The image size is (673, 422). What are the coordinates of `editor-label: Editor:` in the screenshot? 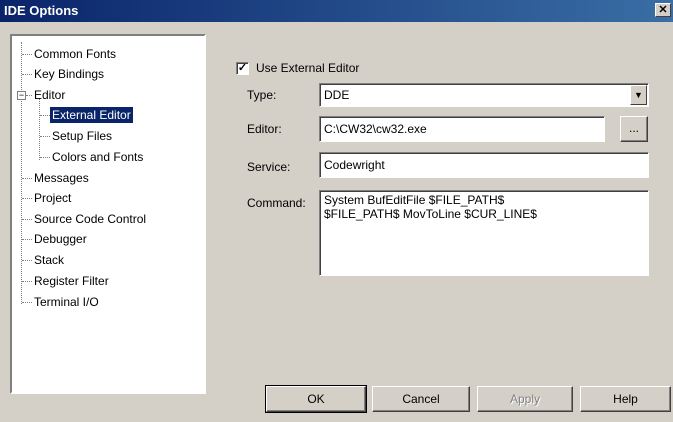 It's located at (264, 129).